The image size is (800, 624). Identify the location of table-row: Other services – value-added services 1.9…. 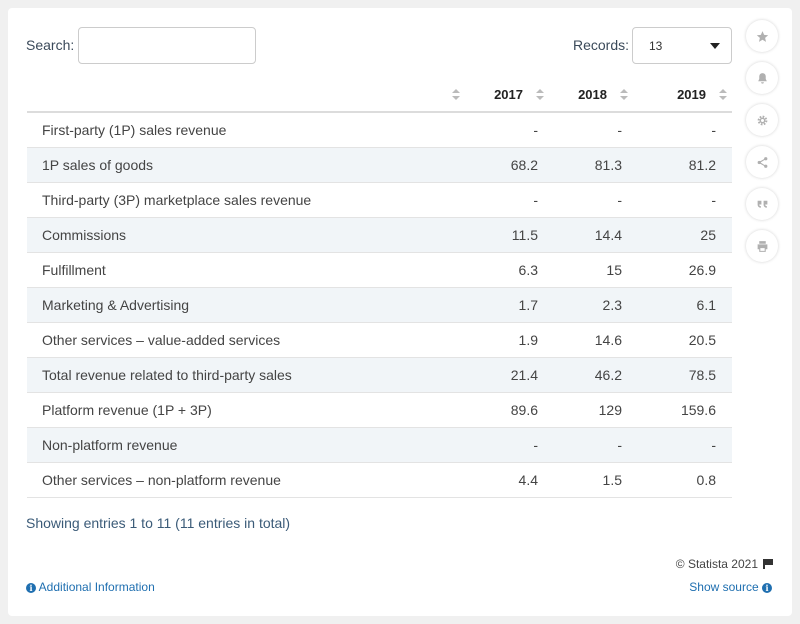
(379, 340).